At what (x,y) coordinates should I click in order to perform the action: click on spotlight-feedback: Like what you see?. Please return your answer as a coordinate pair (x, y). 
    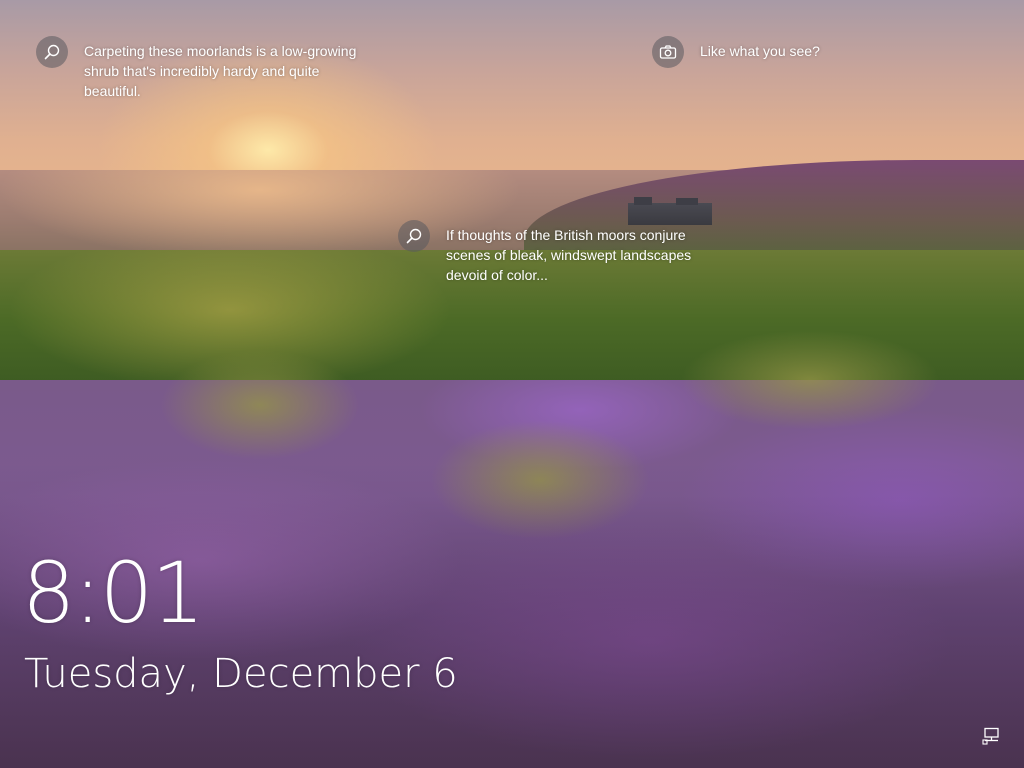
    Looking at the image, I should click on (736, 52).